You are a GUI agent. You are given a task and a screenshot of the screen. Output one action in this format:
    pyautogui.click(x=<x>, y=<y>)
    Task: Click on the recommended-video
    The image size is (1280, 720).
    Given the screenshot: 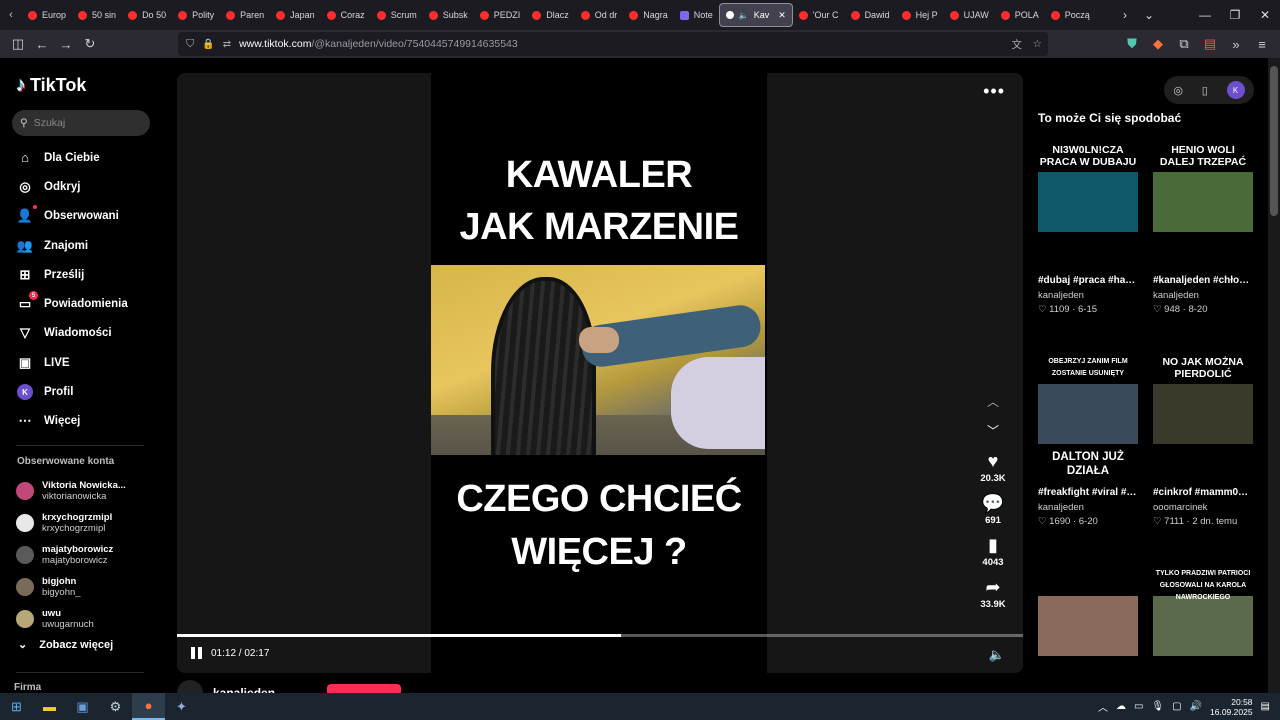 What is the action you would take?
    pyautogui.click(x=1088, y=624)
    